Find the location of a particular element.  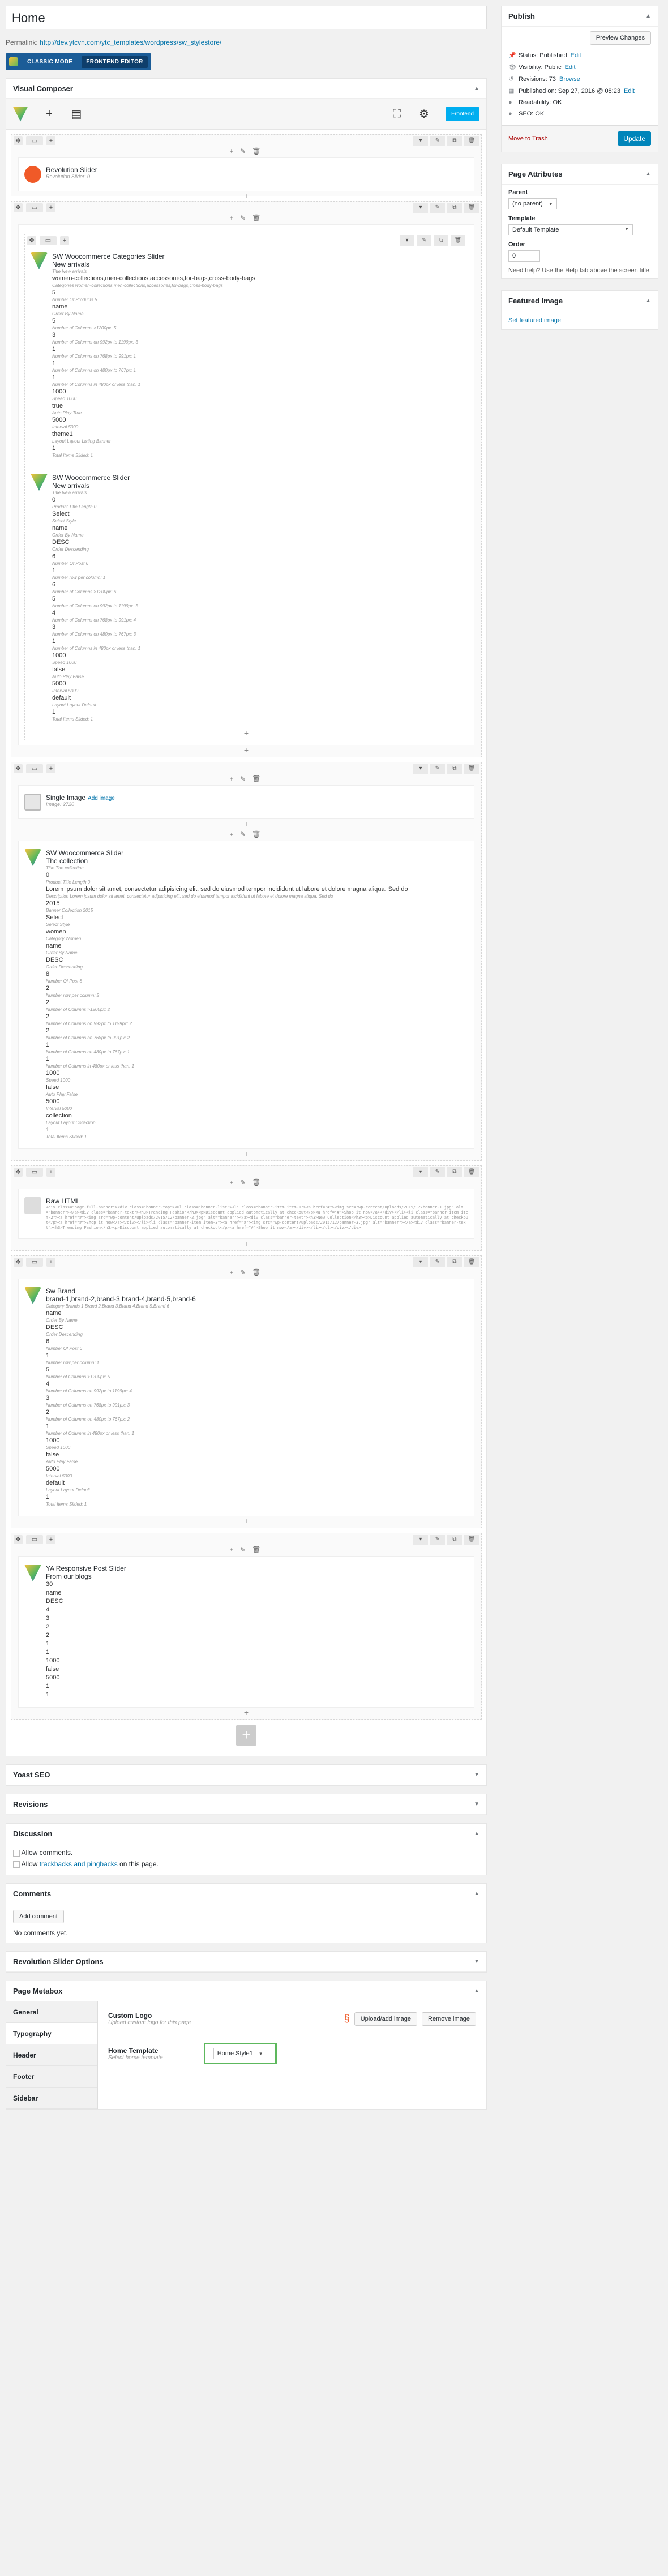

yoast-seo-header: Yoast SEO ▼ is located at coordinates (246, 1775).